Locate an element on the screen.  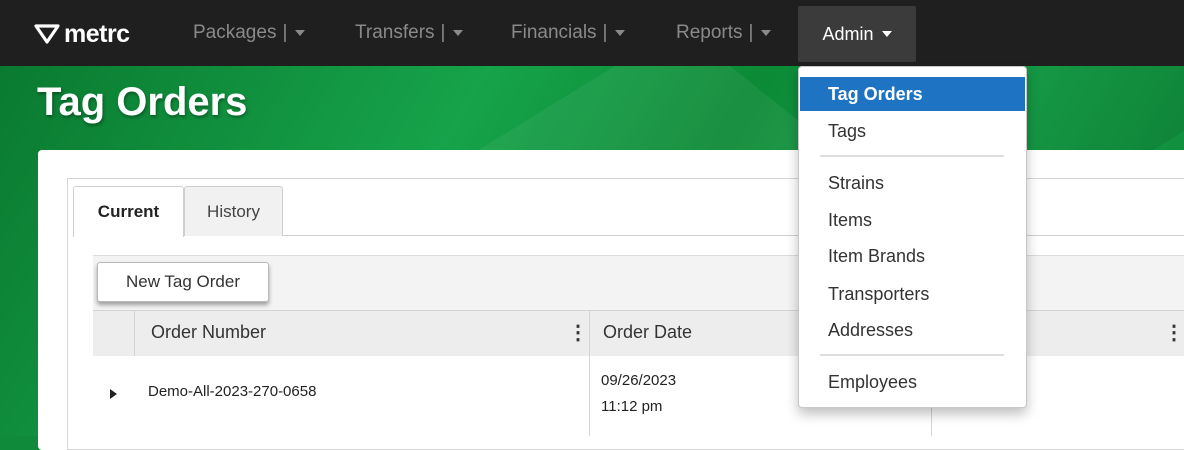
order-date-cell: 09/26/2023 is located at coordinates (639, 380).